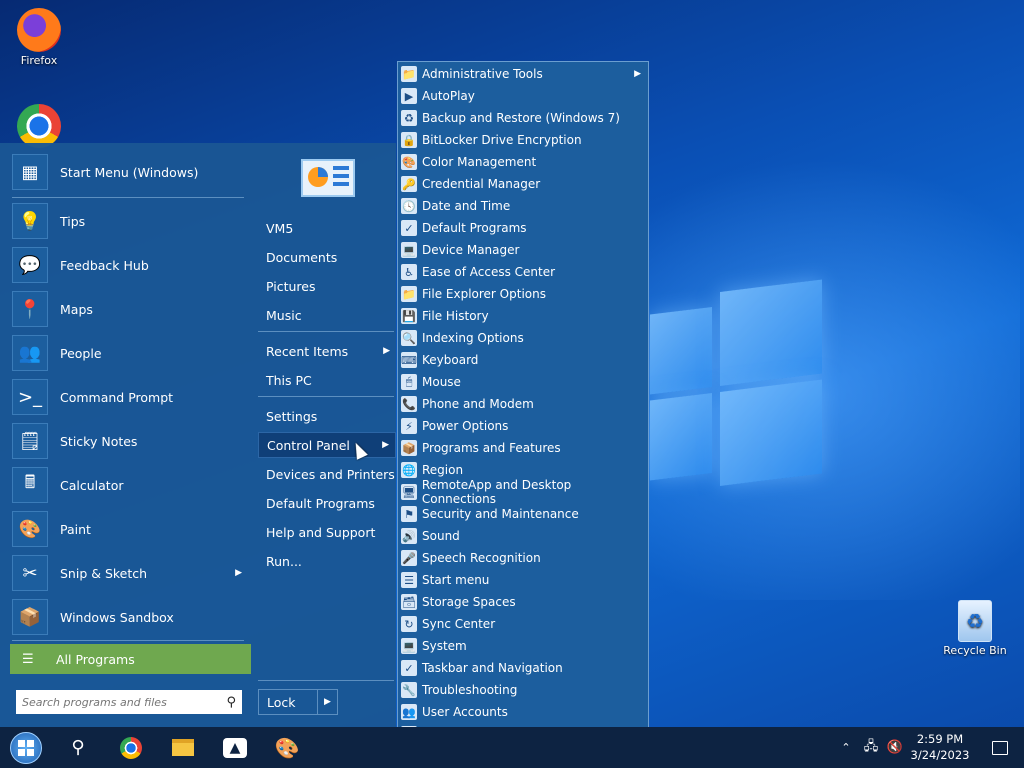  Describe the element at coordinates (524, 162) in the screenshot. I see `cp-item-color-management: 🎨 Color Management` at that location.